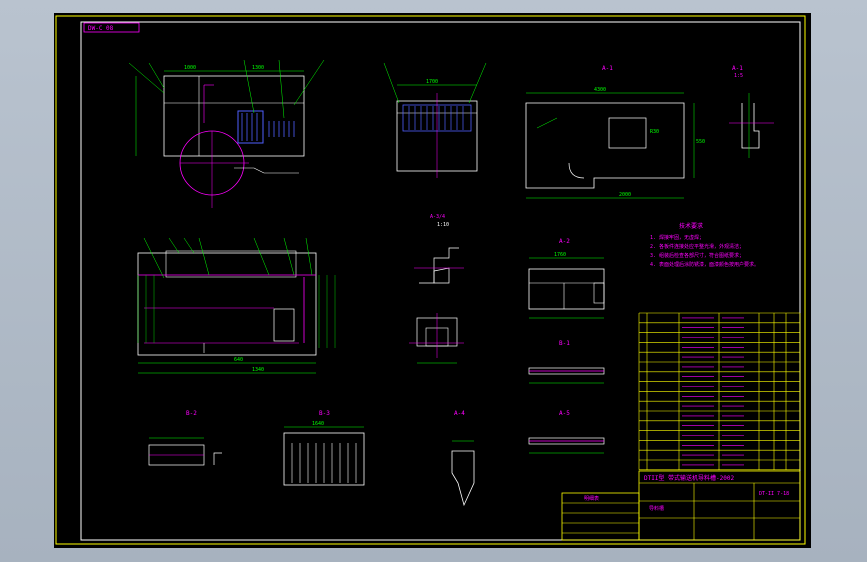  What do you see at coordinates (615, 132) in the screenshot?
I see `view-a1: A-1 4300 2000 550 R30` at bounding box center [615, 132].